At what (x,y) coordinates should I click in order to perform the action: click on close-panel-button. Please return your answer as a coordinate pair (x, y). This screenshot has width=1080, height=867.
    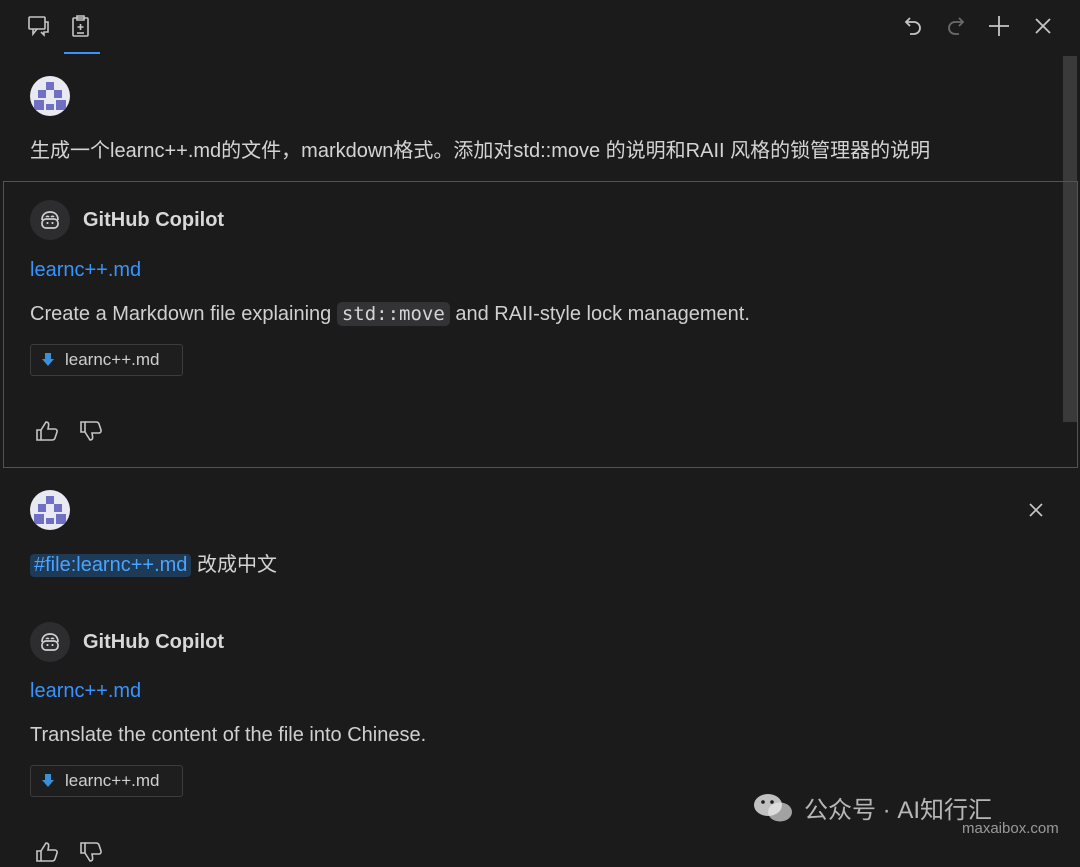
    Looking at the image, I should click on (1043, 26).